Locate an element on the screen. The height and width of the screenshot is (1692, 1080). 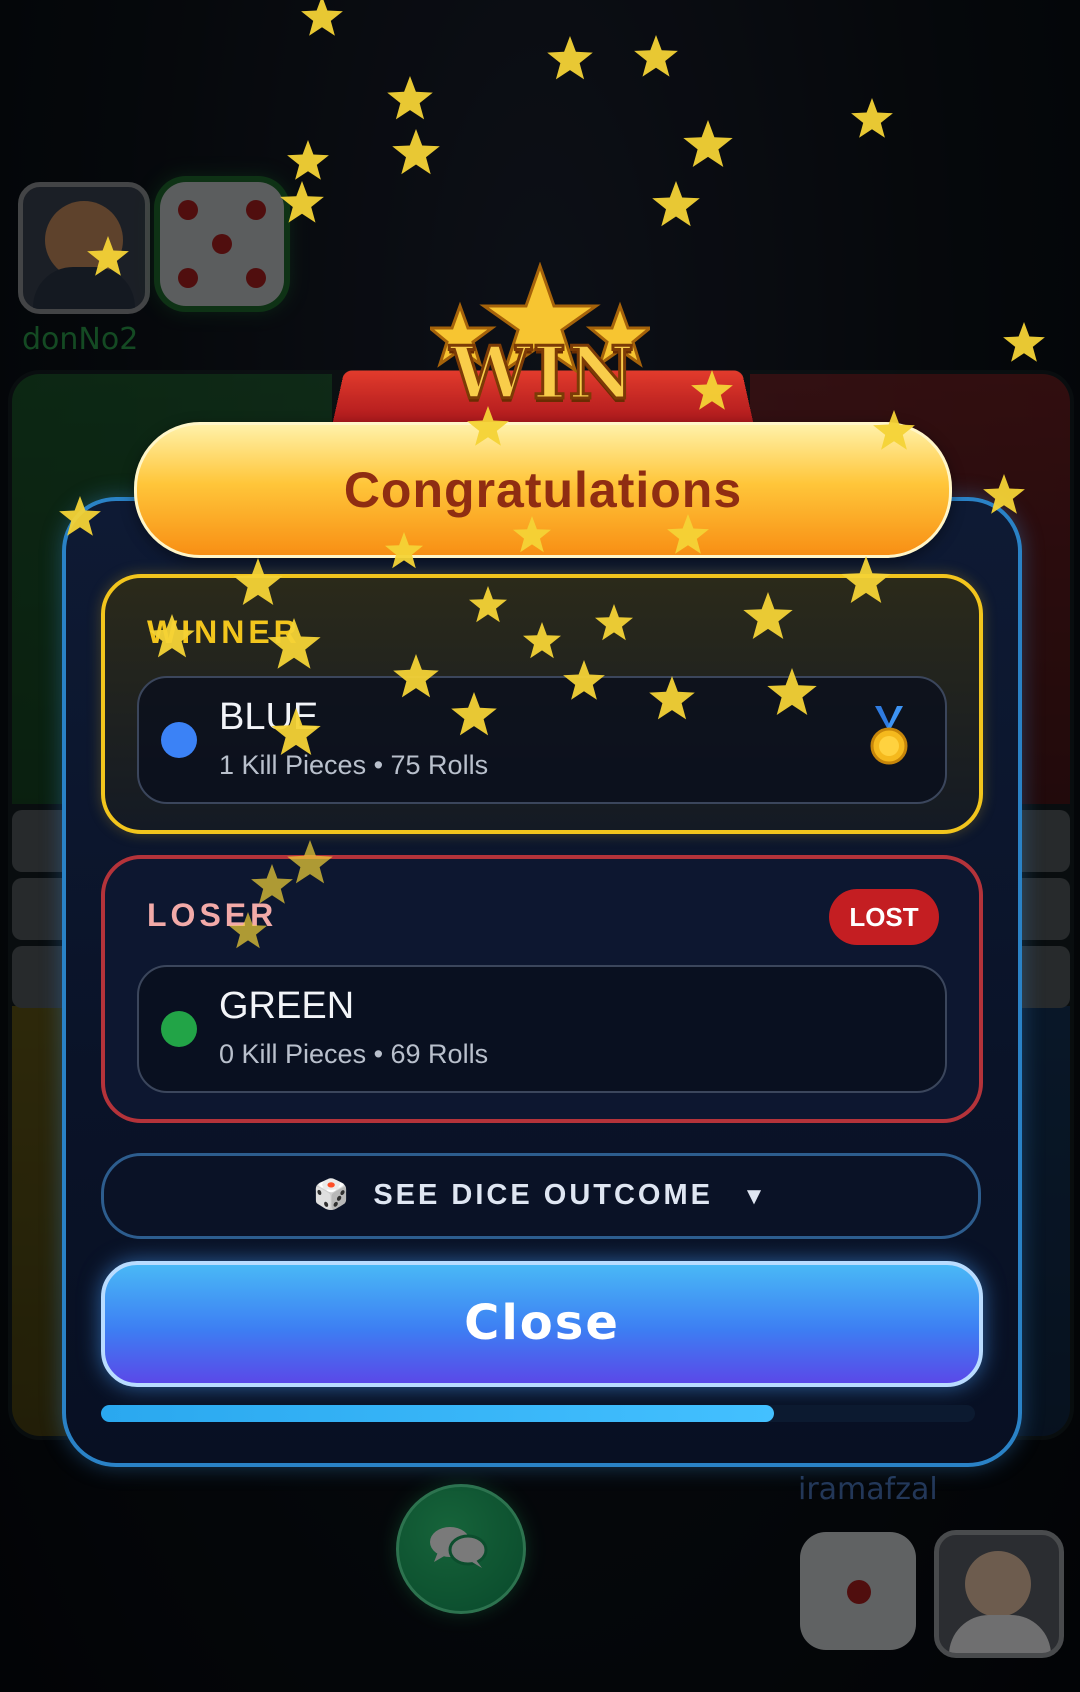
dice-outcome-content: 🎲 SEE DICE OUTCOME ▼ is located at coordinates (541, 1195).